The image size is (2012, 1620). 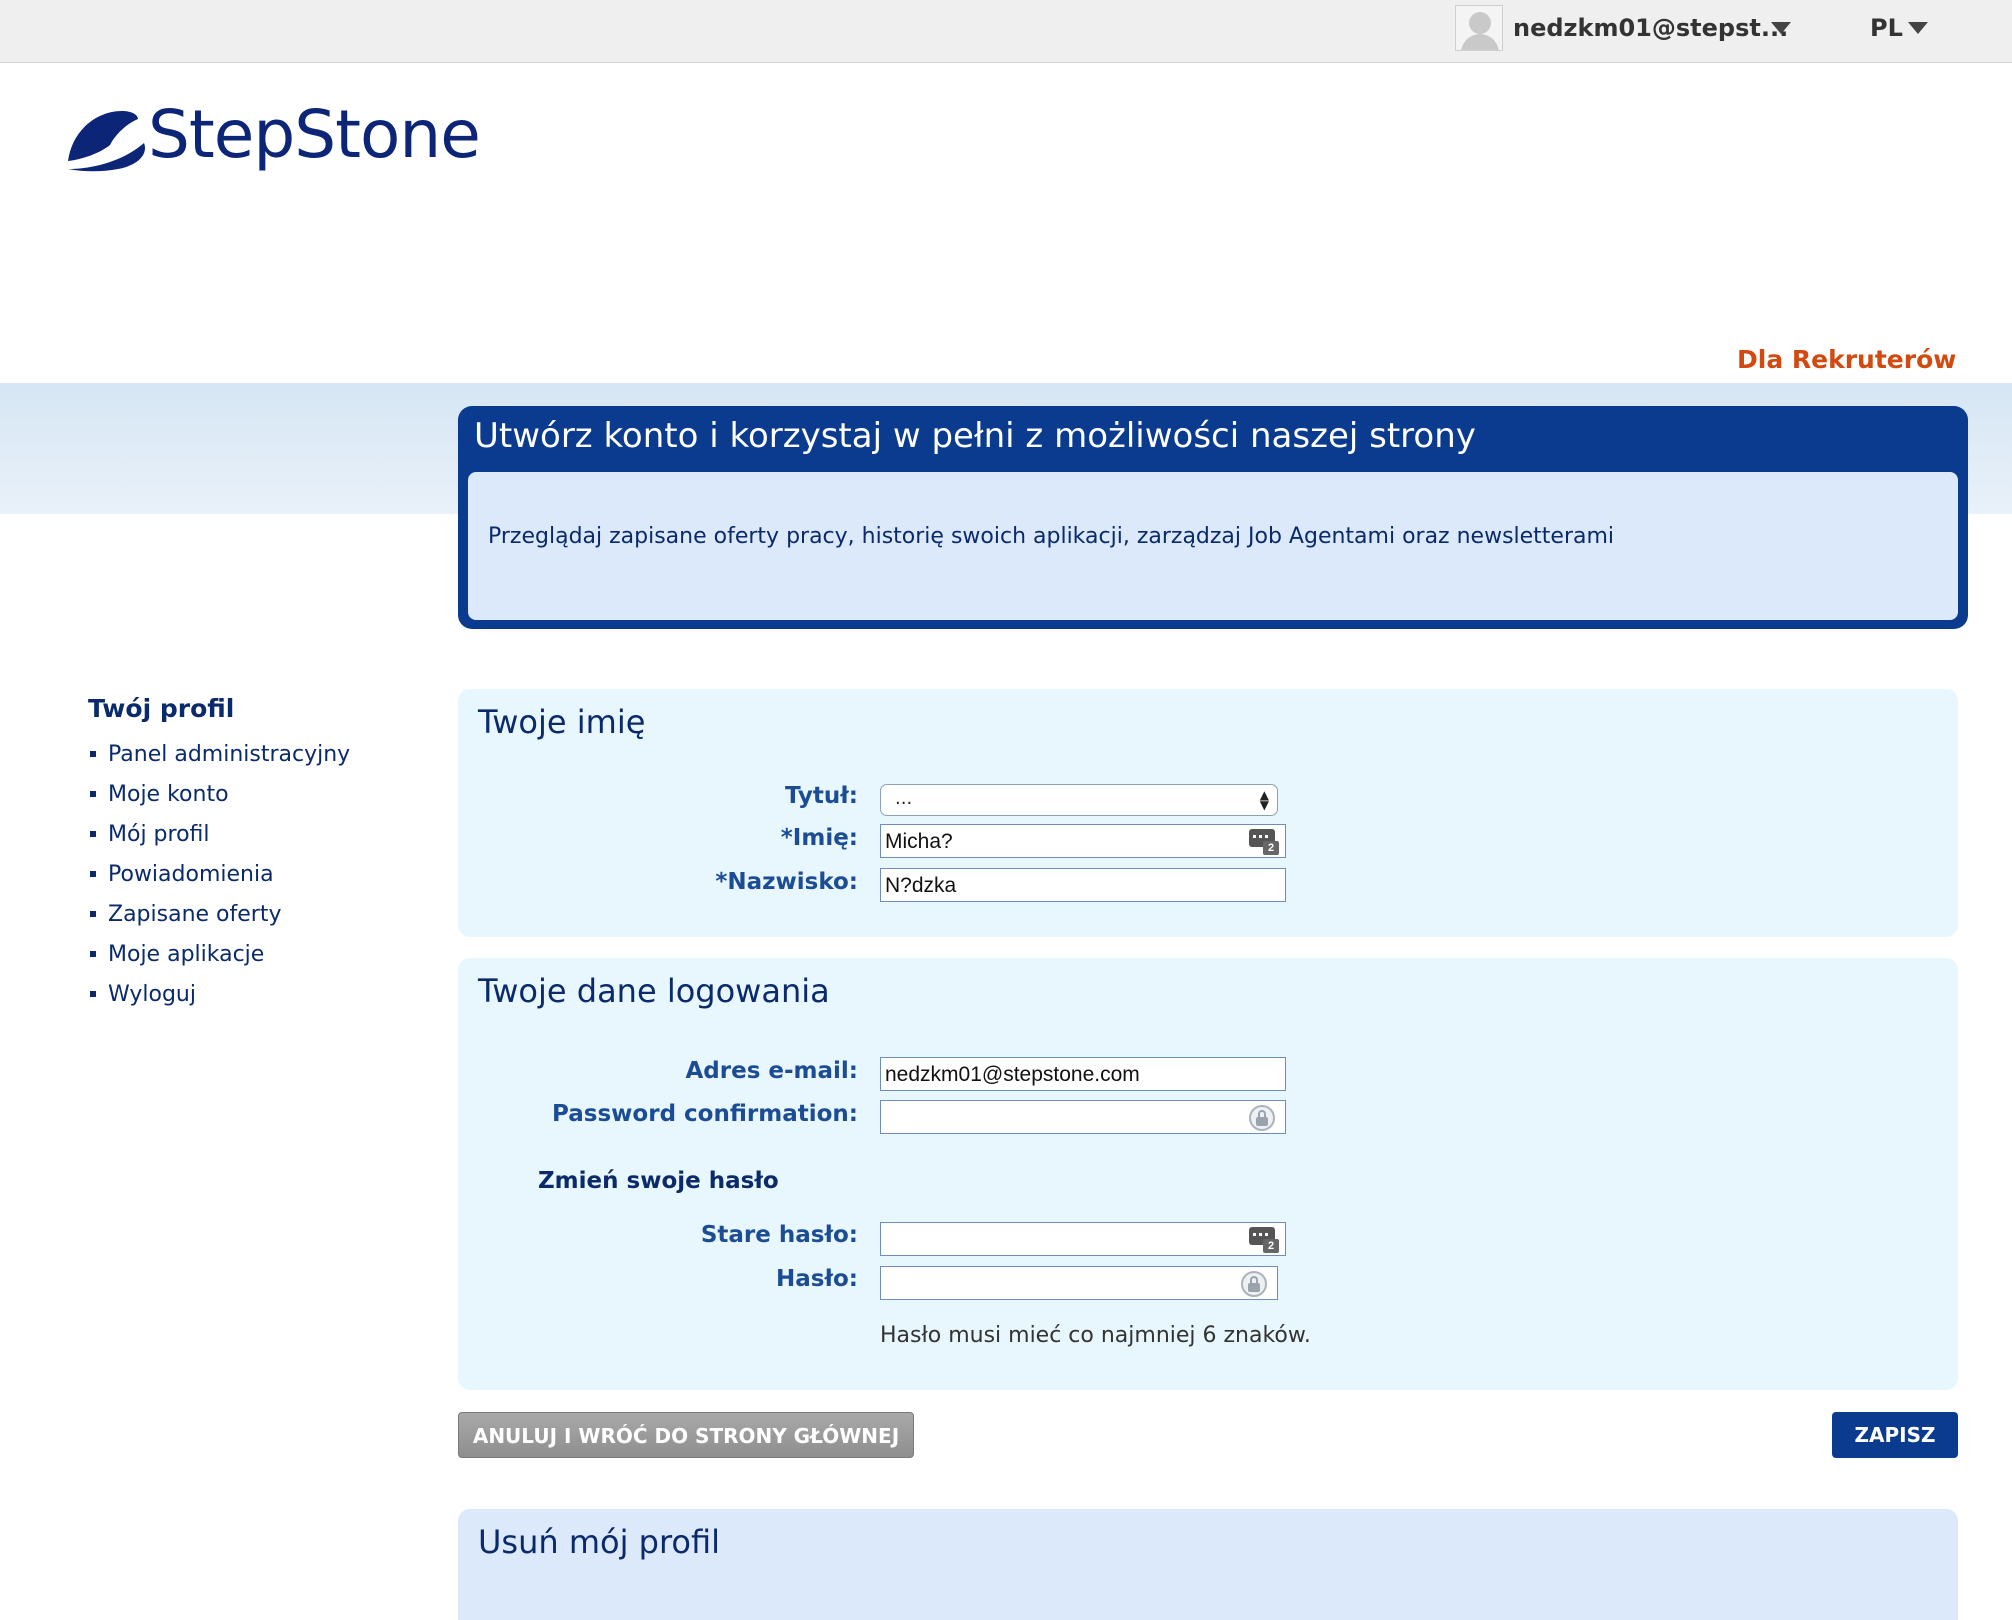 I want to click on top-bar: nedzkm01@stepst... PL, so click(x=1006, y=31).